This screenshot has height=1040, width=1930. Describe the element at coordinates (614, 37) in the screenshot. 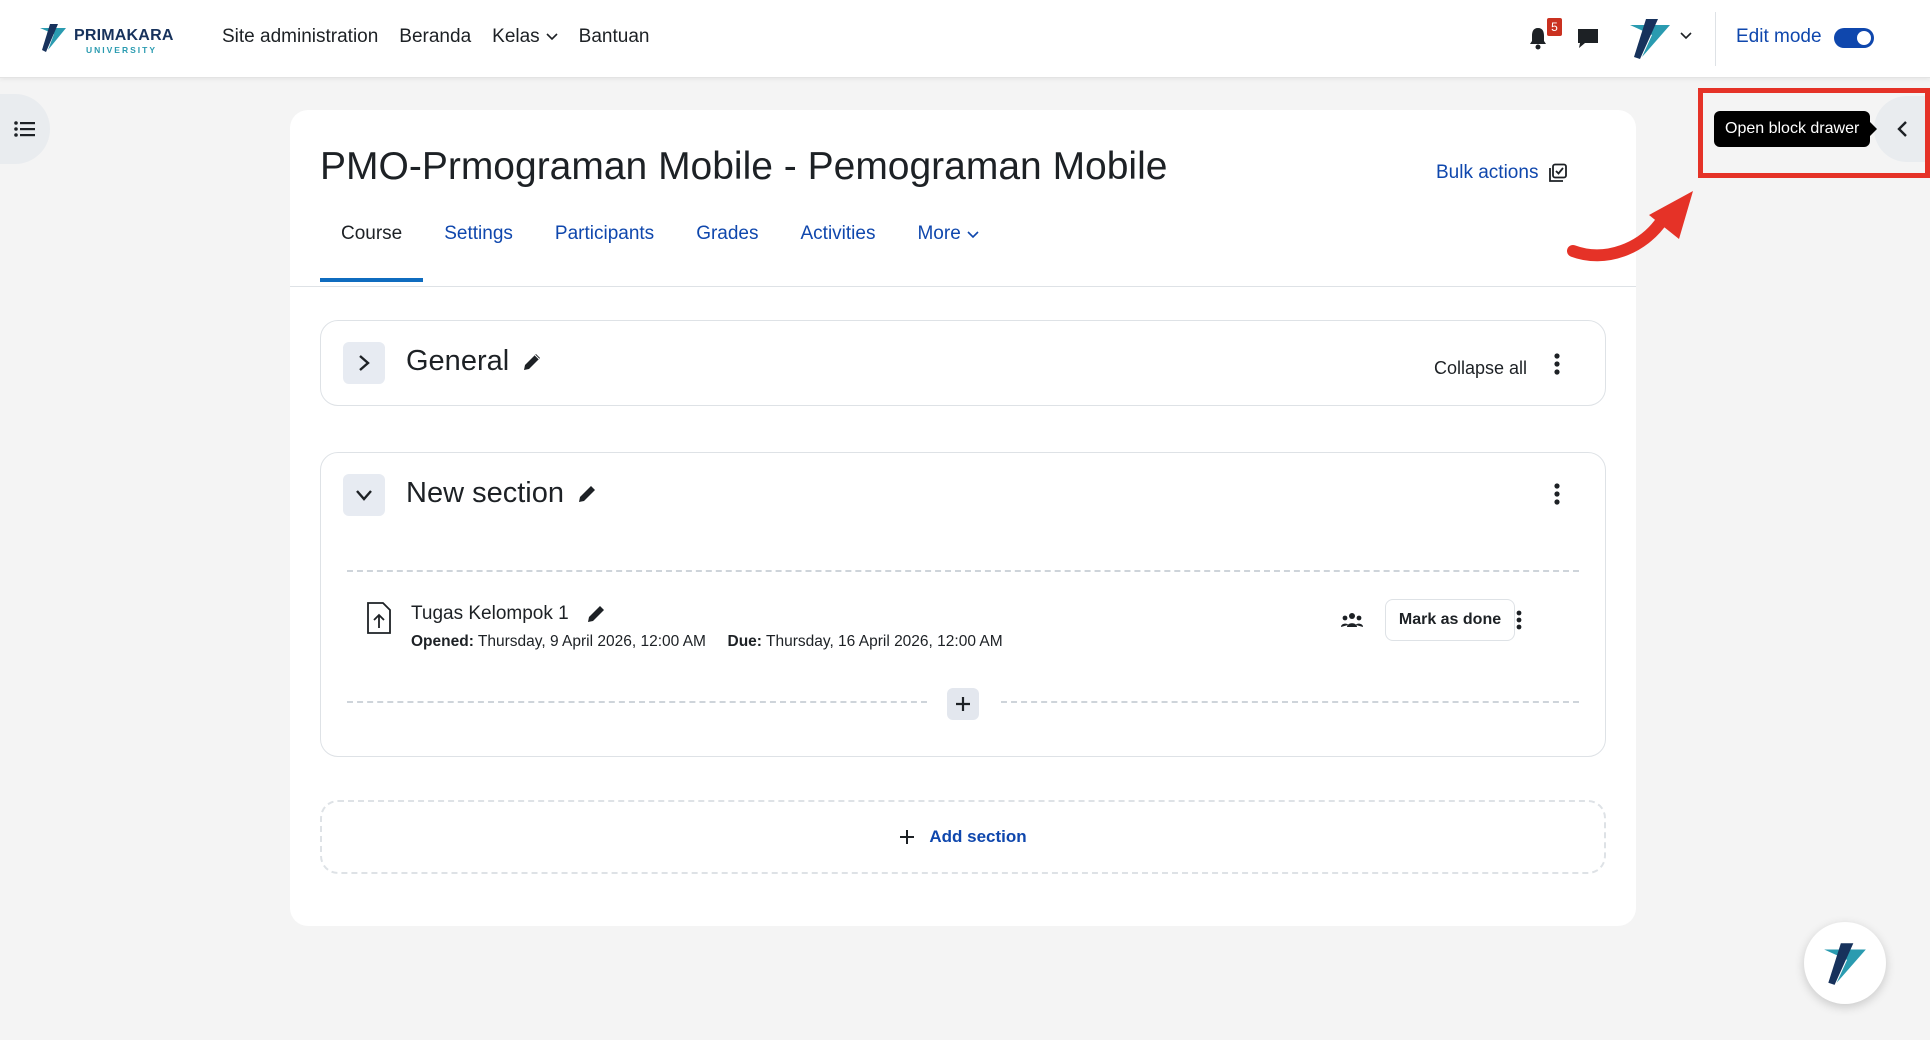

I see `nav-bantuan: Bantuan` at that location.